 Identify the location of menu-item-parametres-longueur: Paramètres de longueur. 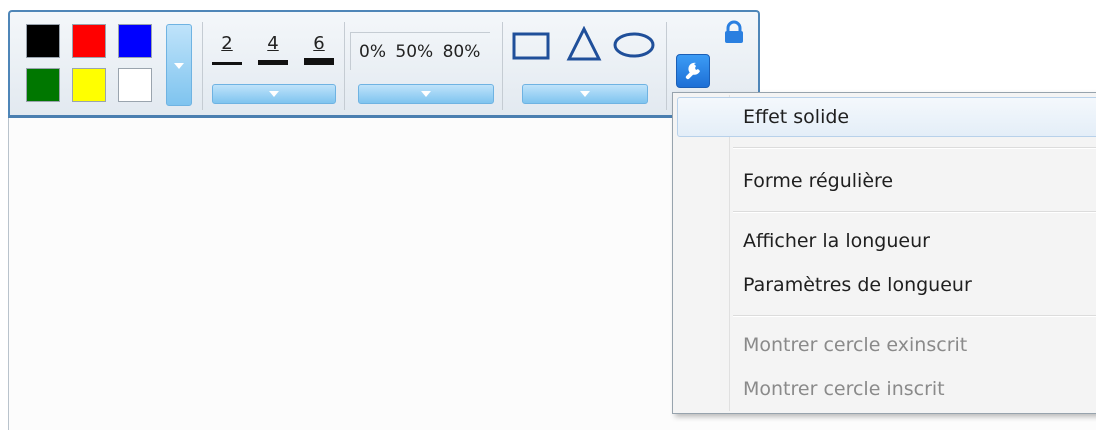
(886, 285).